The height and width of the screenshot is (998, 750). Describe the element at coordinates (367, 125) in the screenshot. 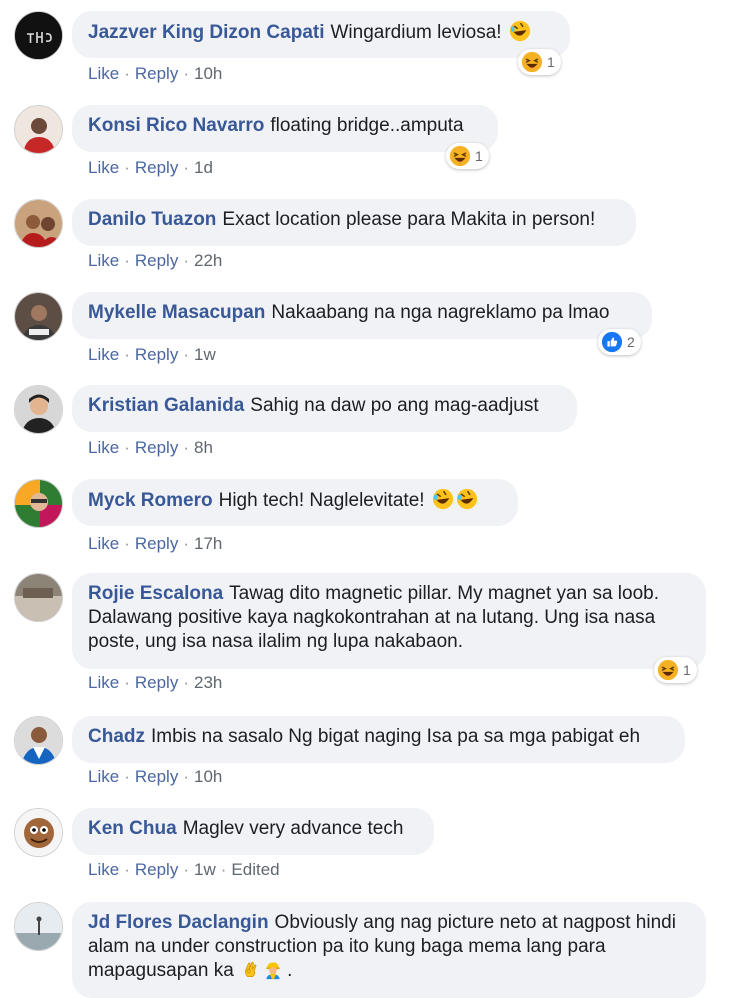

I see `comment-text: floating bridge..amputa` at that location.